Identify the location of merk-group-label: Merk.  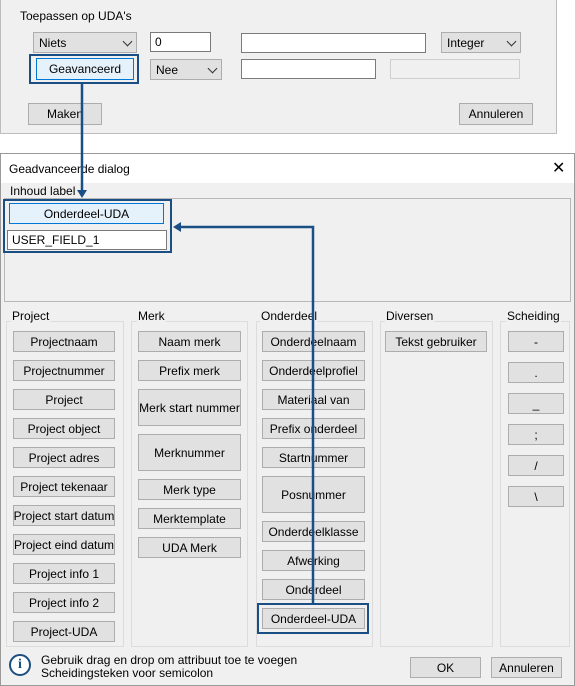
(151, 316).